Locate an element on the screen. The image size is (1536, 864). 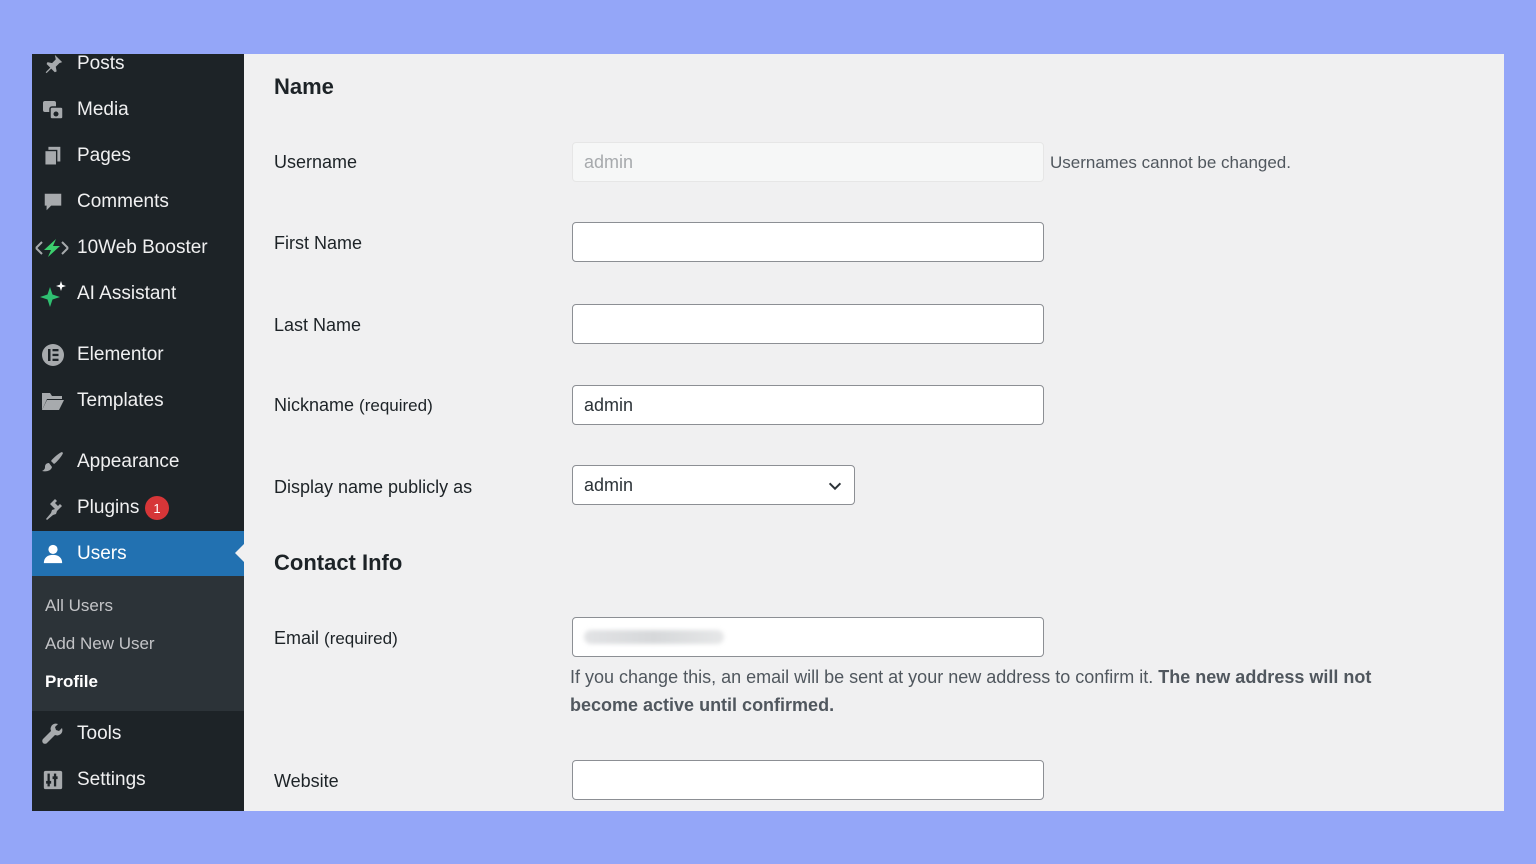
display-name-label: Display name publicly as is located at coordinates (373, 487).